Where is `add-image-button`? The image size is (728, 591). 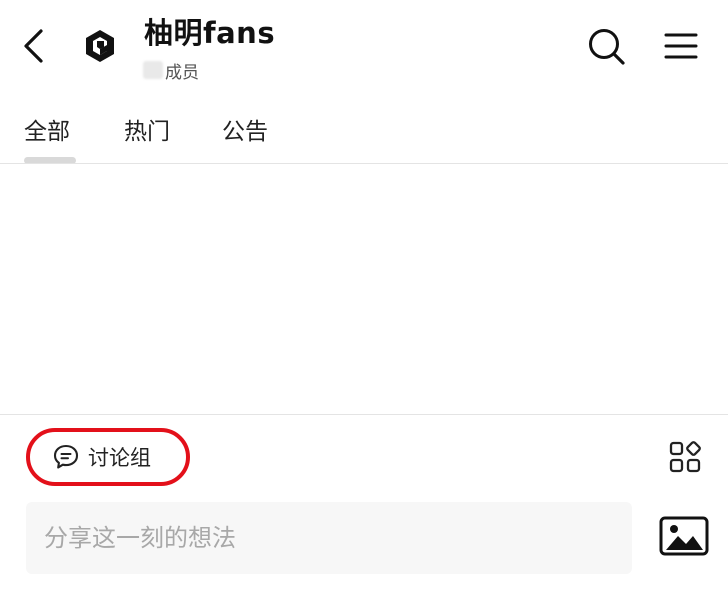 add-image-button is located at coordinates (684, 536).